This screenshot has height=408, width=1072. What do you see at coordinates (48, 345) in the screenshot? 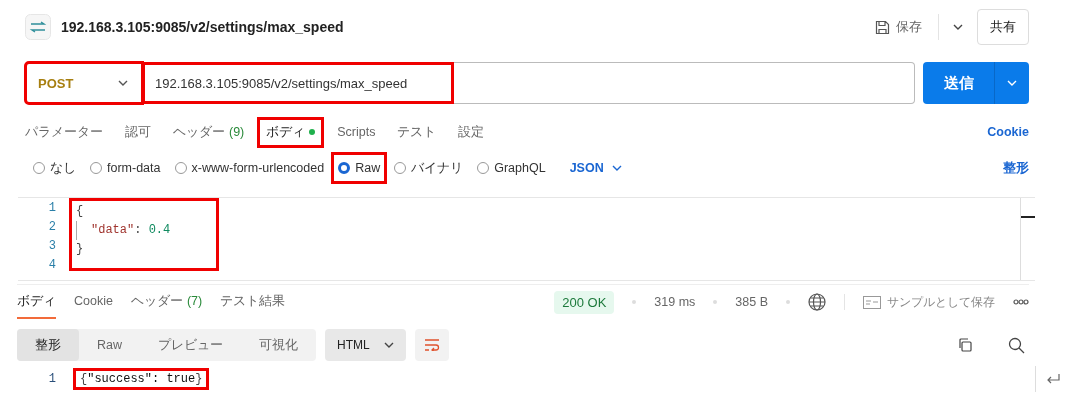
I see `view-mode-tab: 整形` at bounding box center [48, 345].